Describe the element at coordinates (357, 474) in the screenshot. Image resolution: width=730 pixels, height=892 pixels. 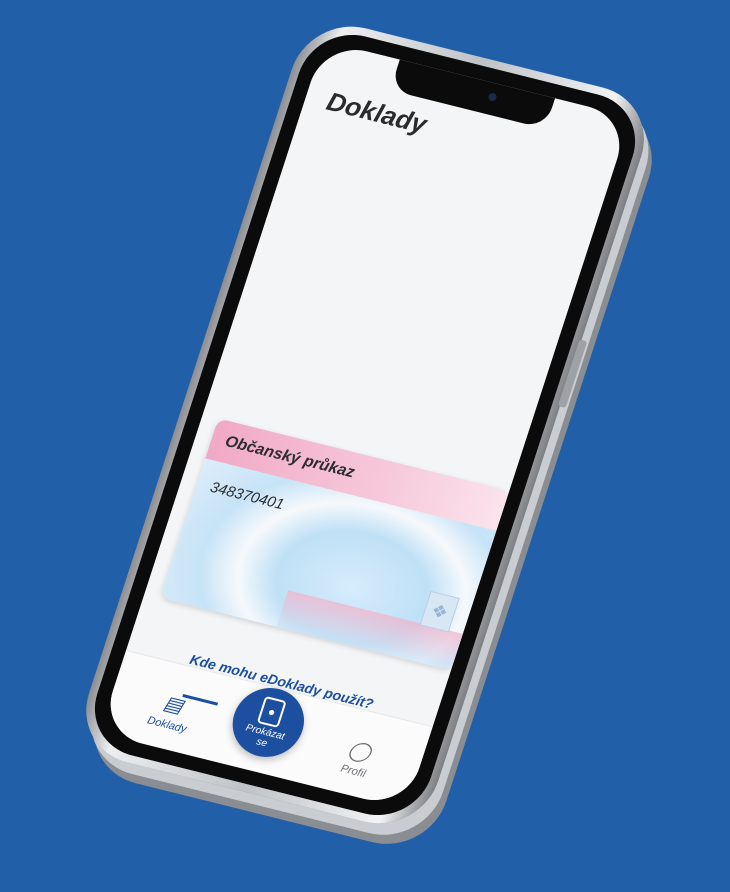
I see `card-header` at that location.